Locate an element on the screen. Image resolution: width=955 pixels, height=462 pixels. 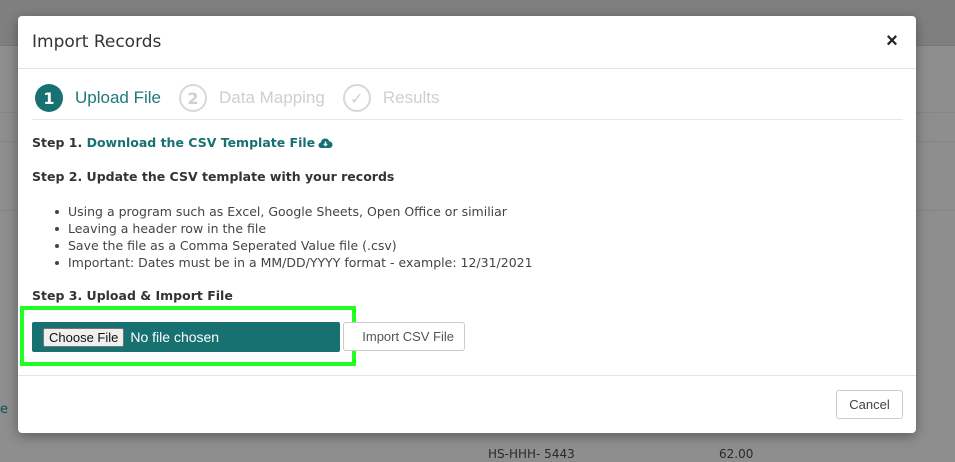
step-indicator: 1 Upload File 2 Data Mapping ✓ Results is located at coordinates (246, 98).